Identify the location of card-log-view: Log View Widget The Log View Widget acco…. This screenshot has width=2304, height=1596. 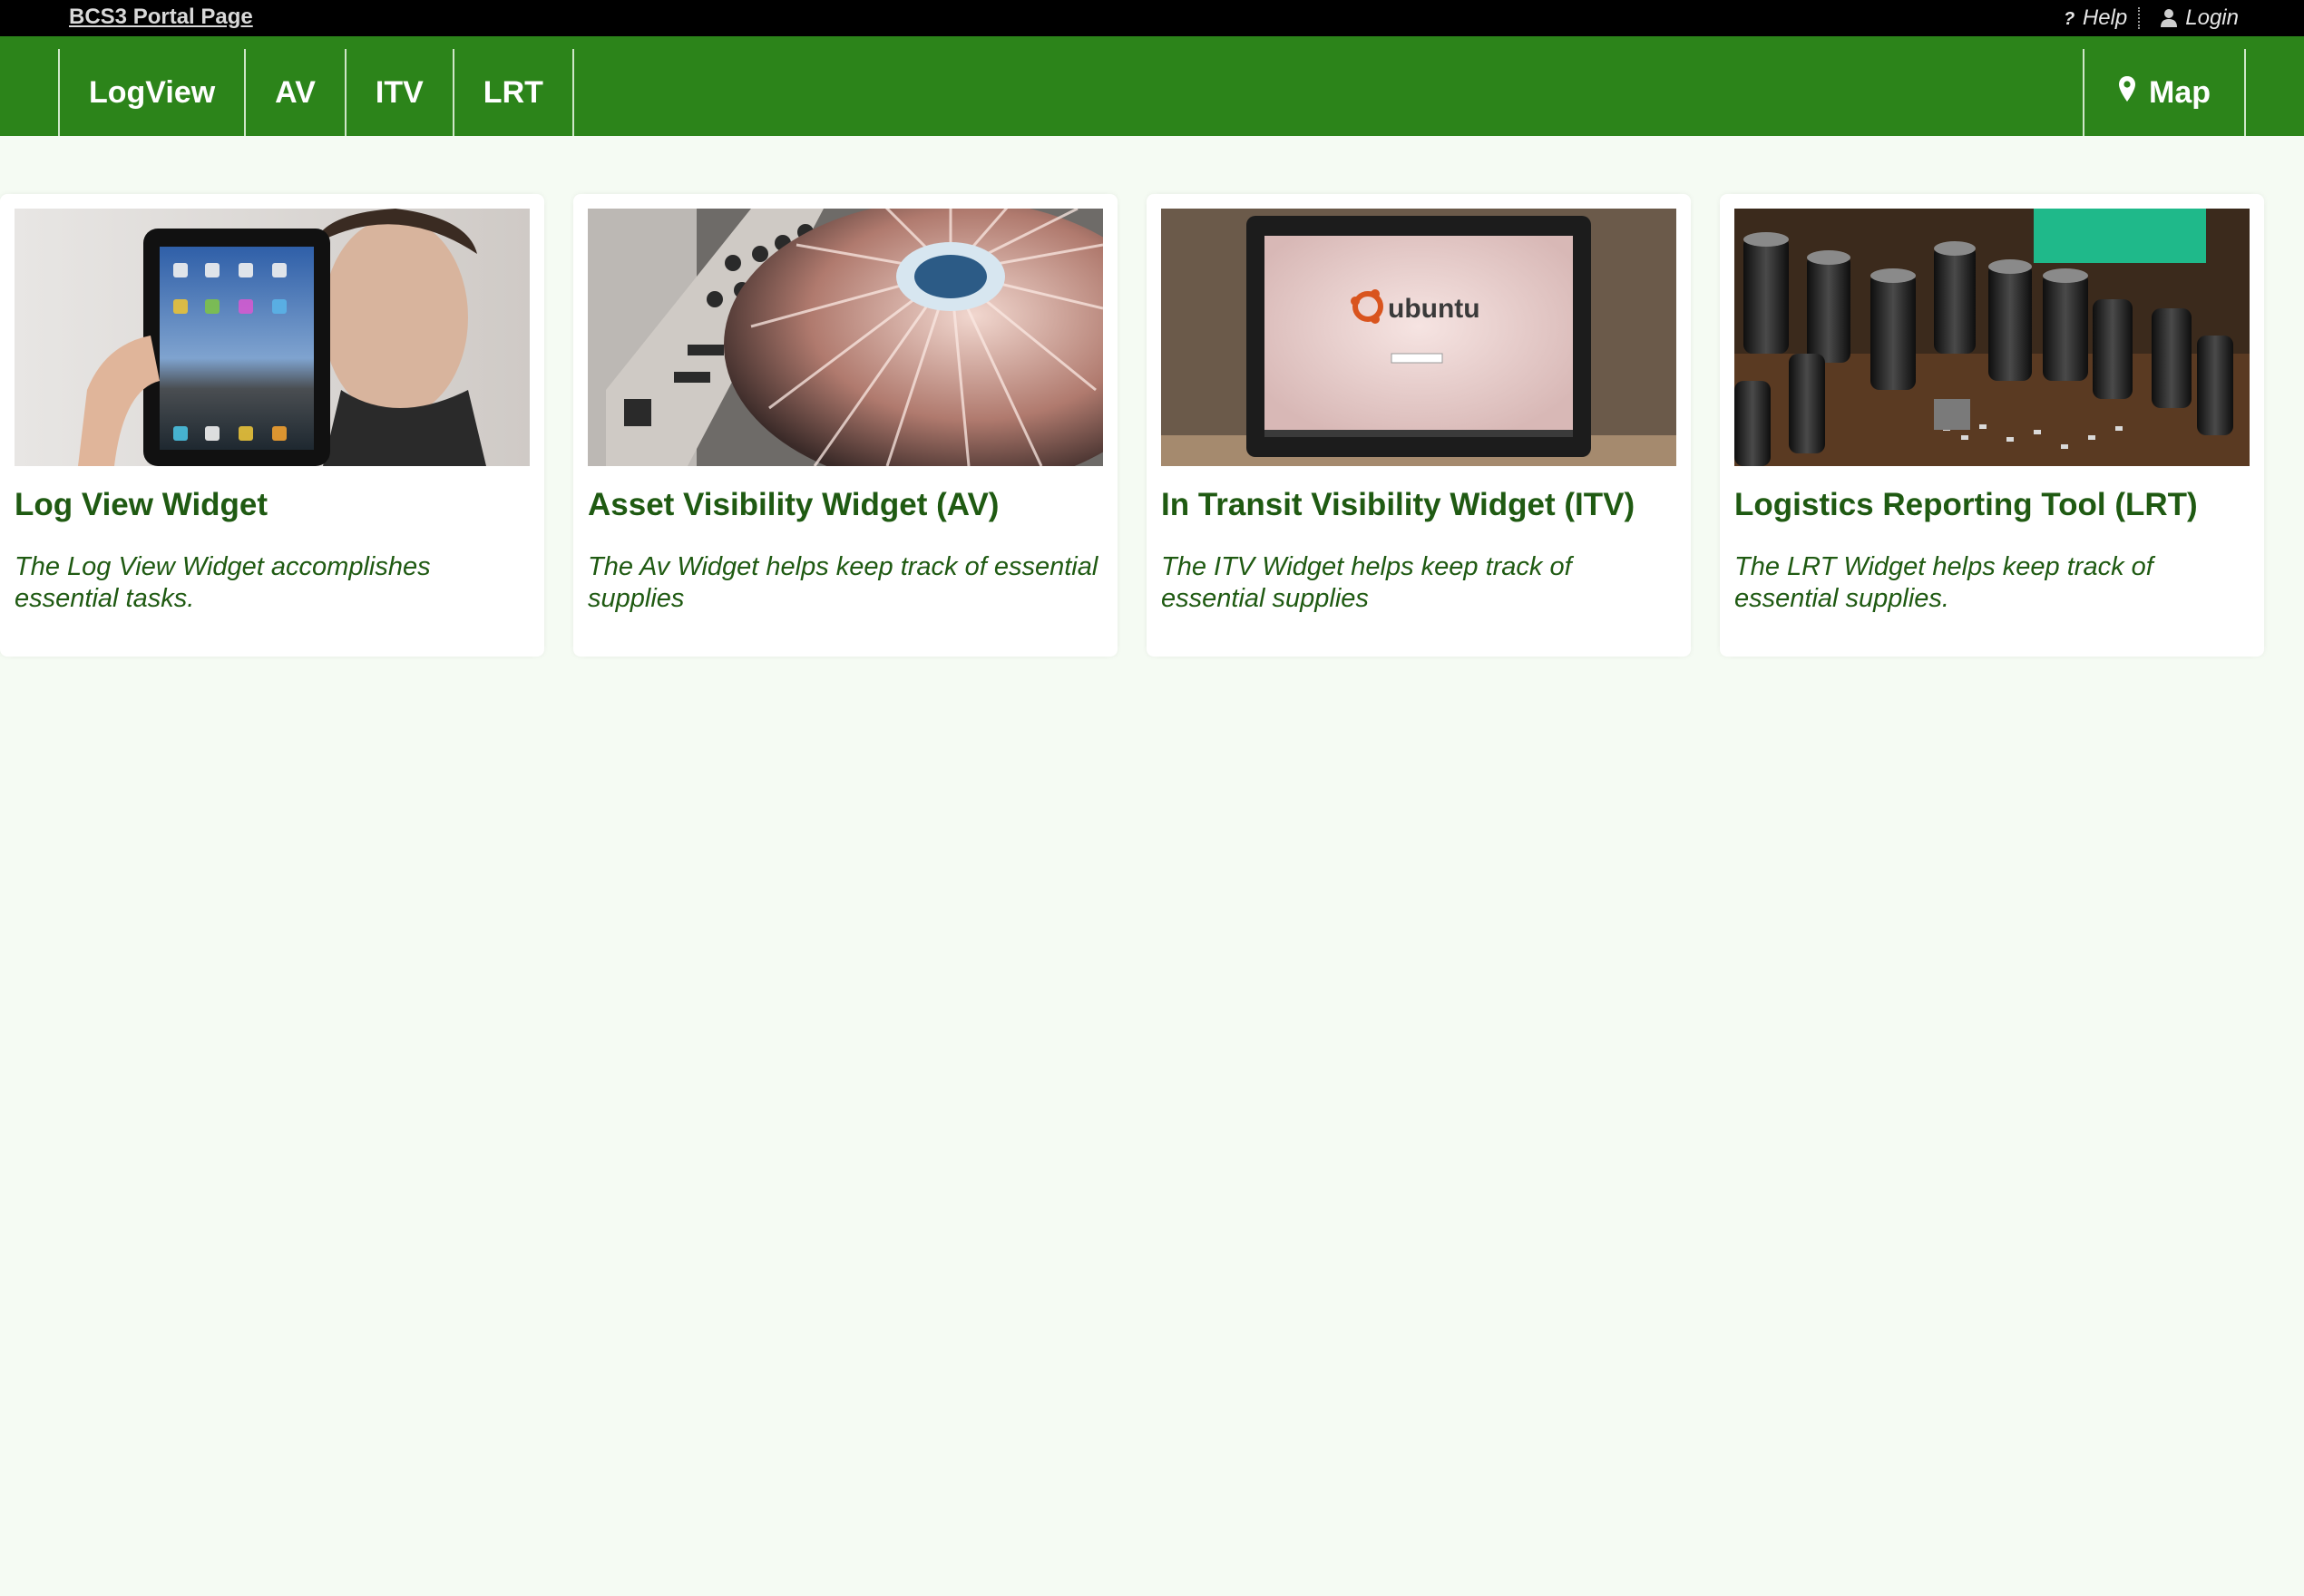
(272, 425).